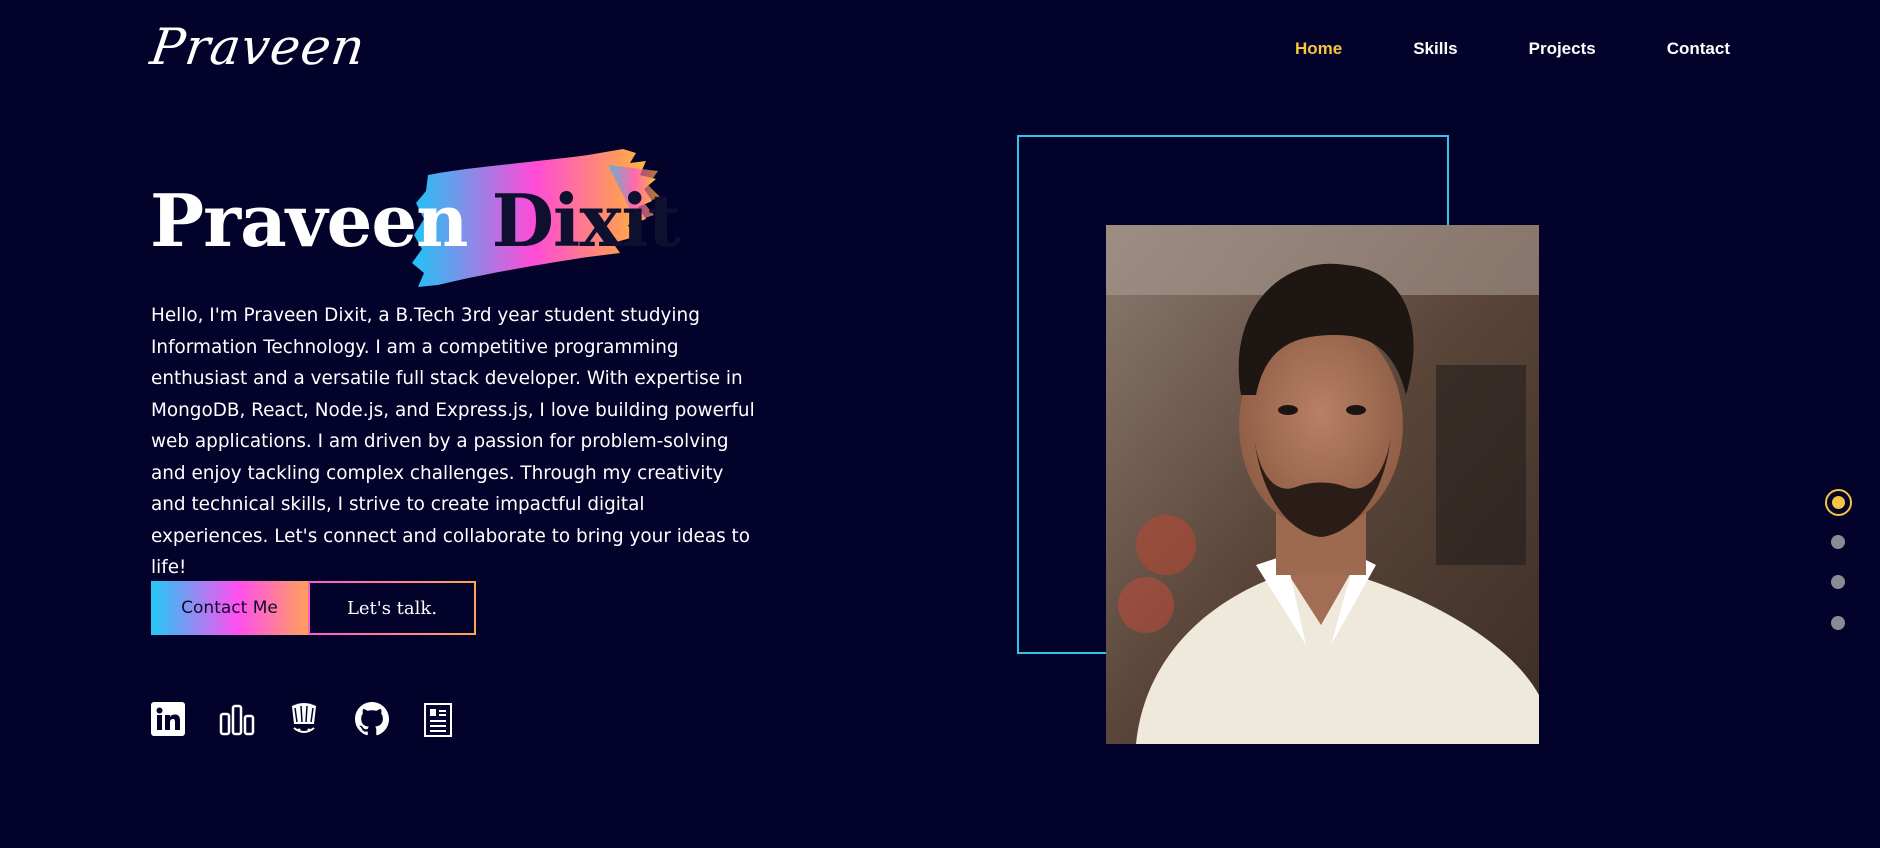 This screenshot has width=1880, height=848. Describe the element at coordinates (309, 220) in the screenshot. I see `hero-first-name: Praveen` at that location.